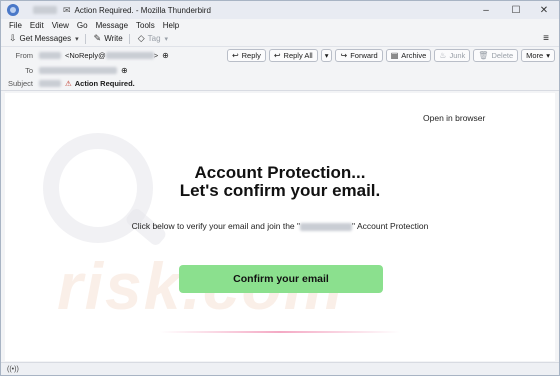 This screenshot has height=376, width=560. What do you see at coordinates (171, 25) in the screenshot?
I see `menu-help: Help` at bounding box center [171, 25].